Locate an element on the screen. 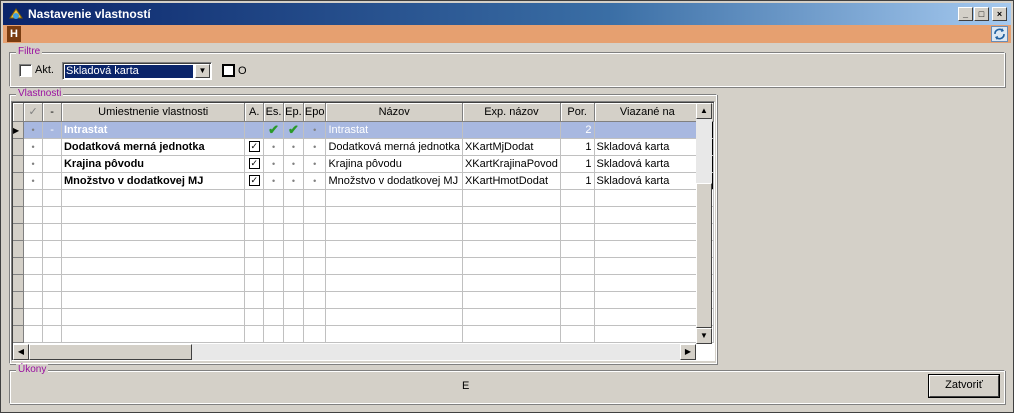 The image size is (1014, 413). akt-checkbox is located at coordinates (25, 70).